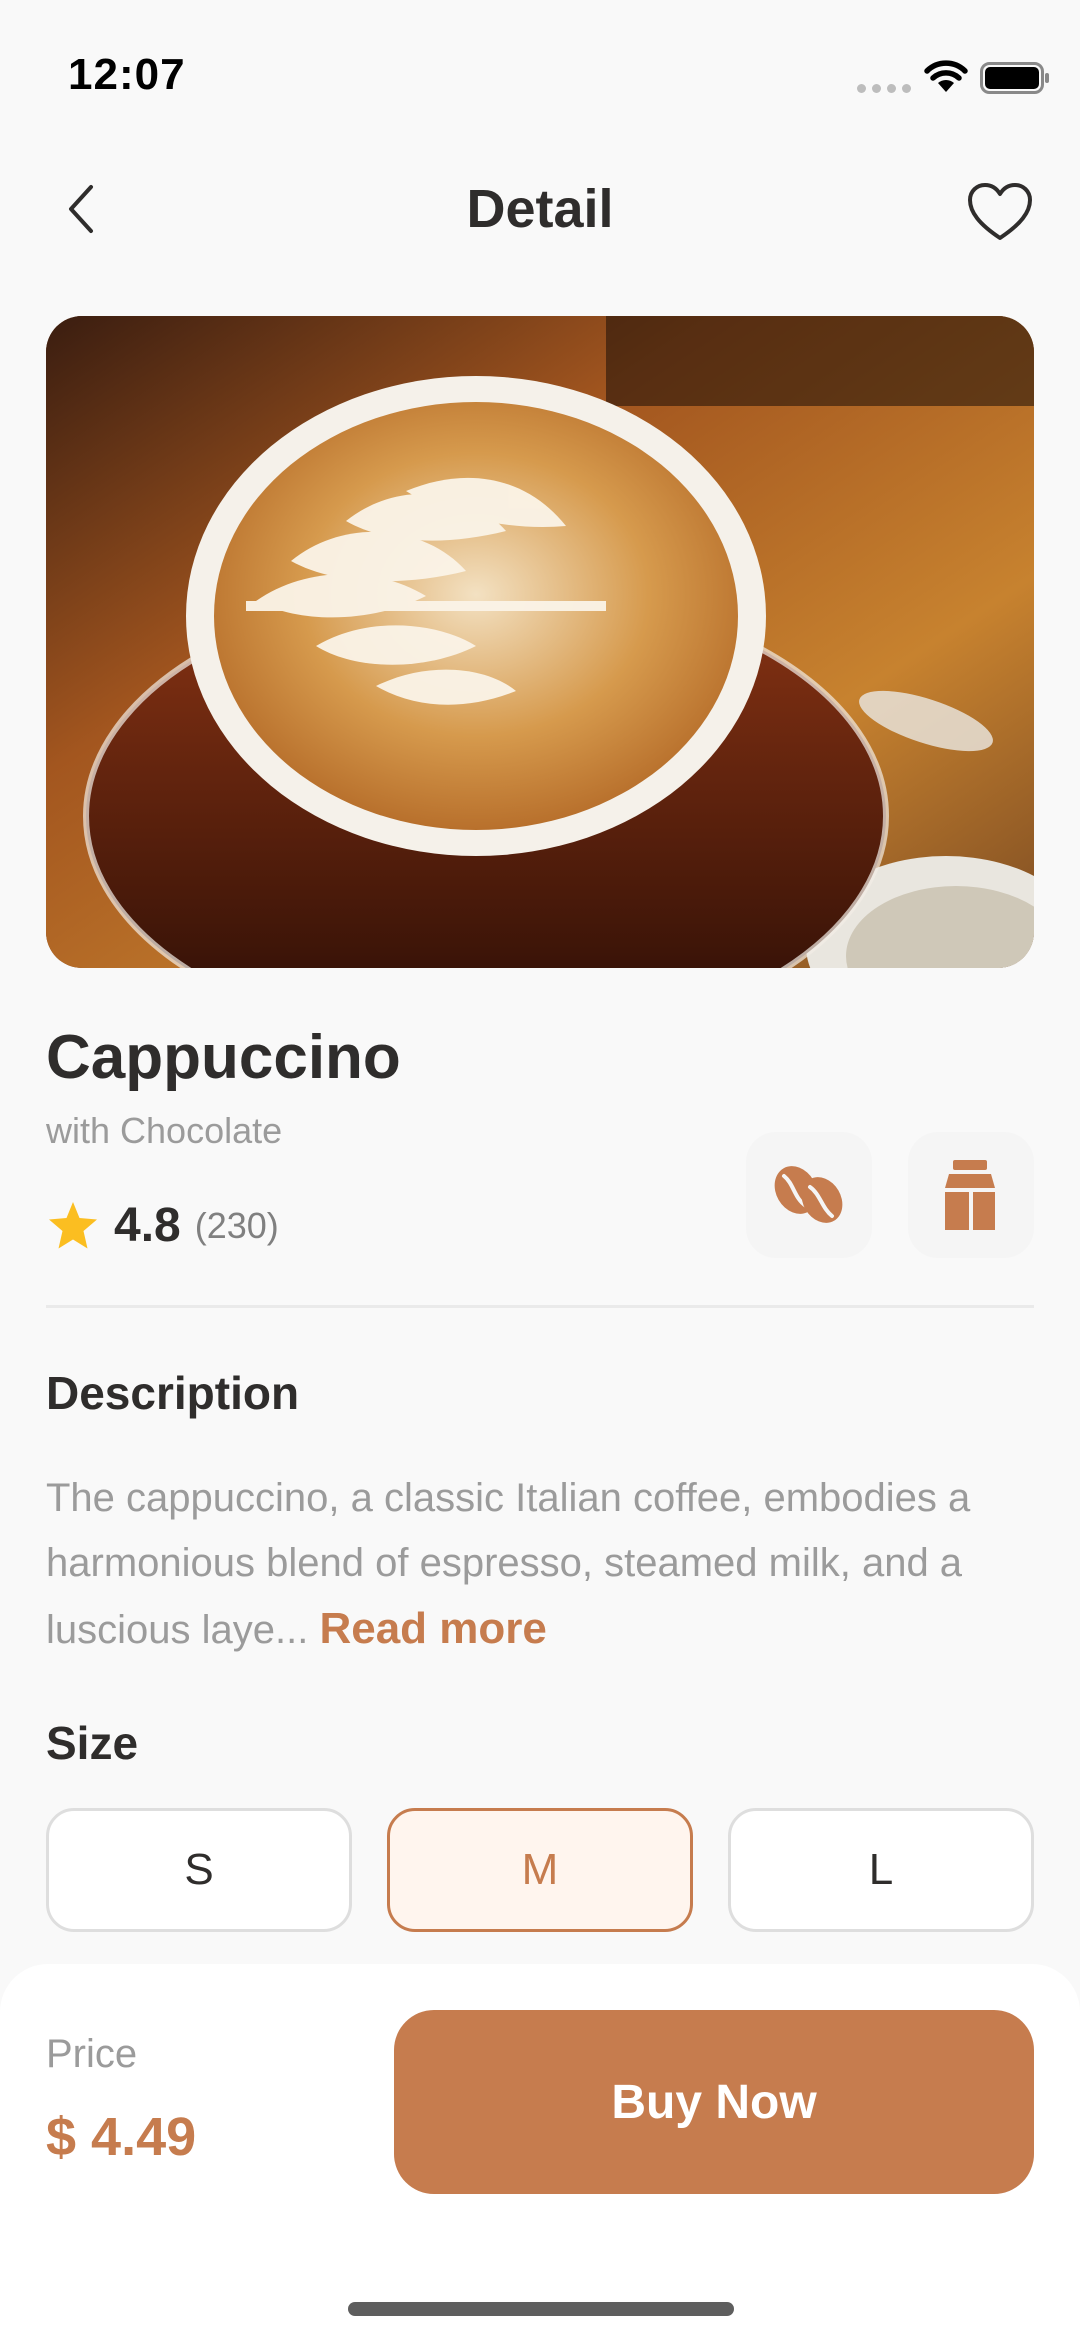 This screenshot has height=2340, width=1080. I want to click on price-label: Price, so click(92, 2054).